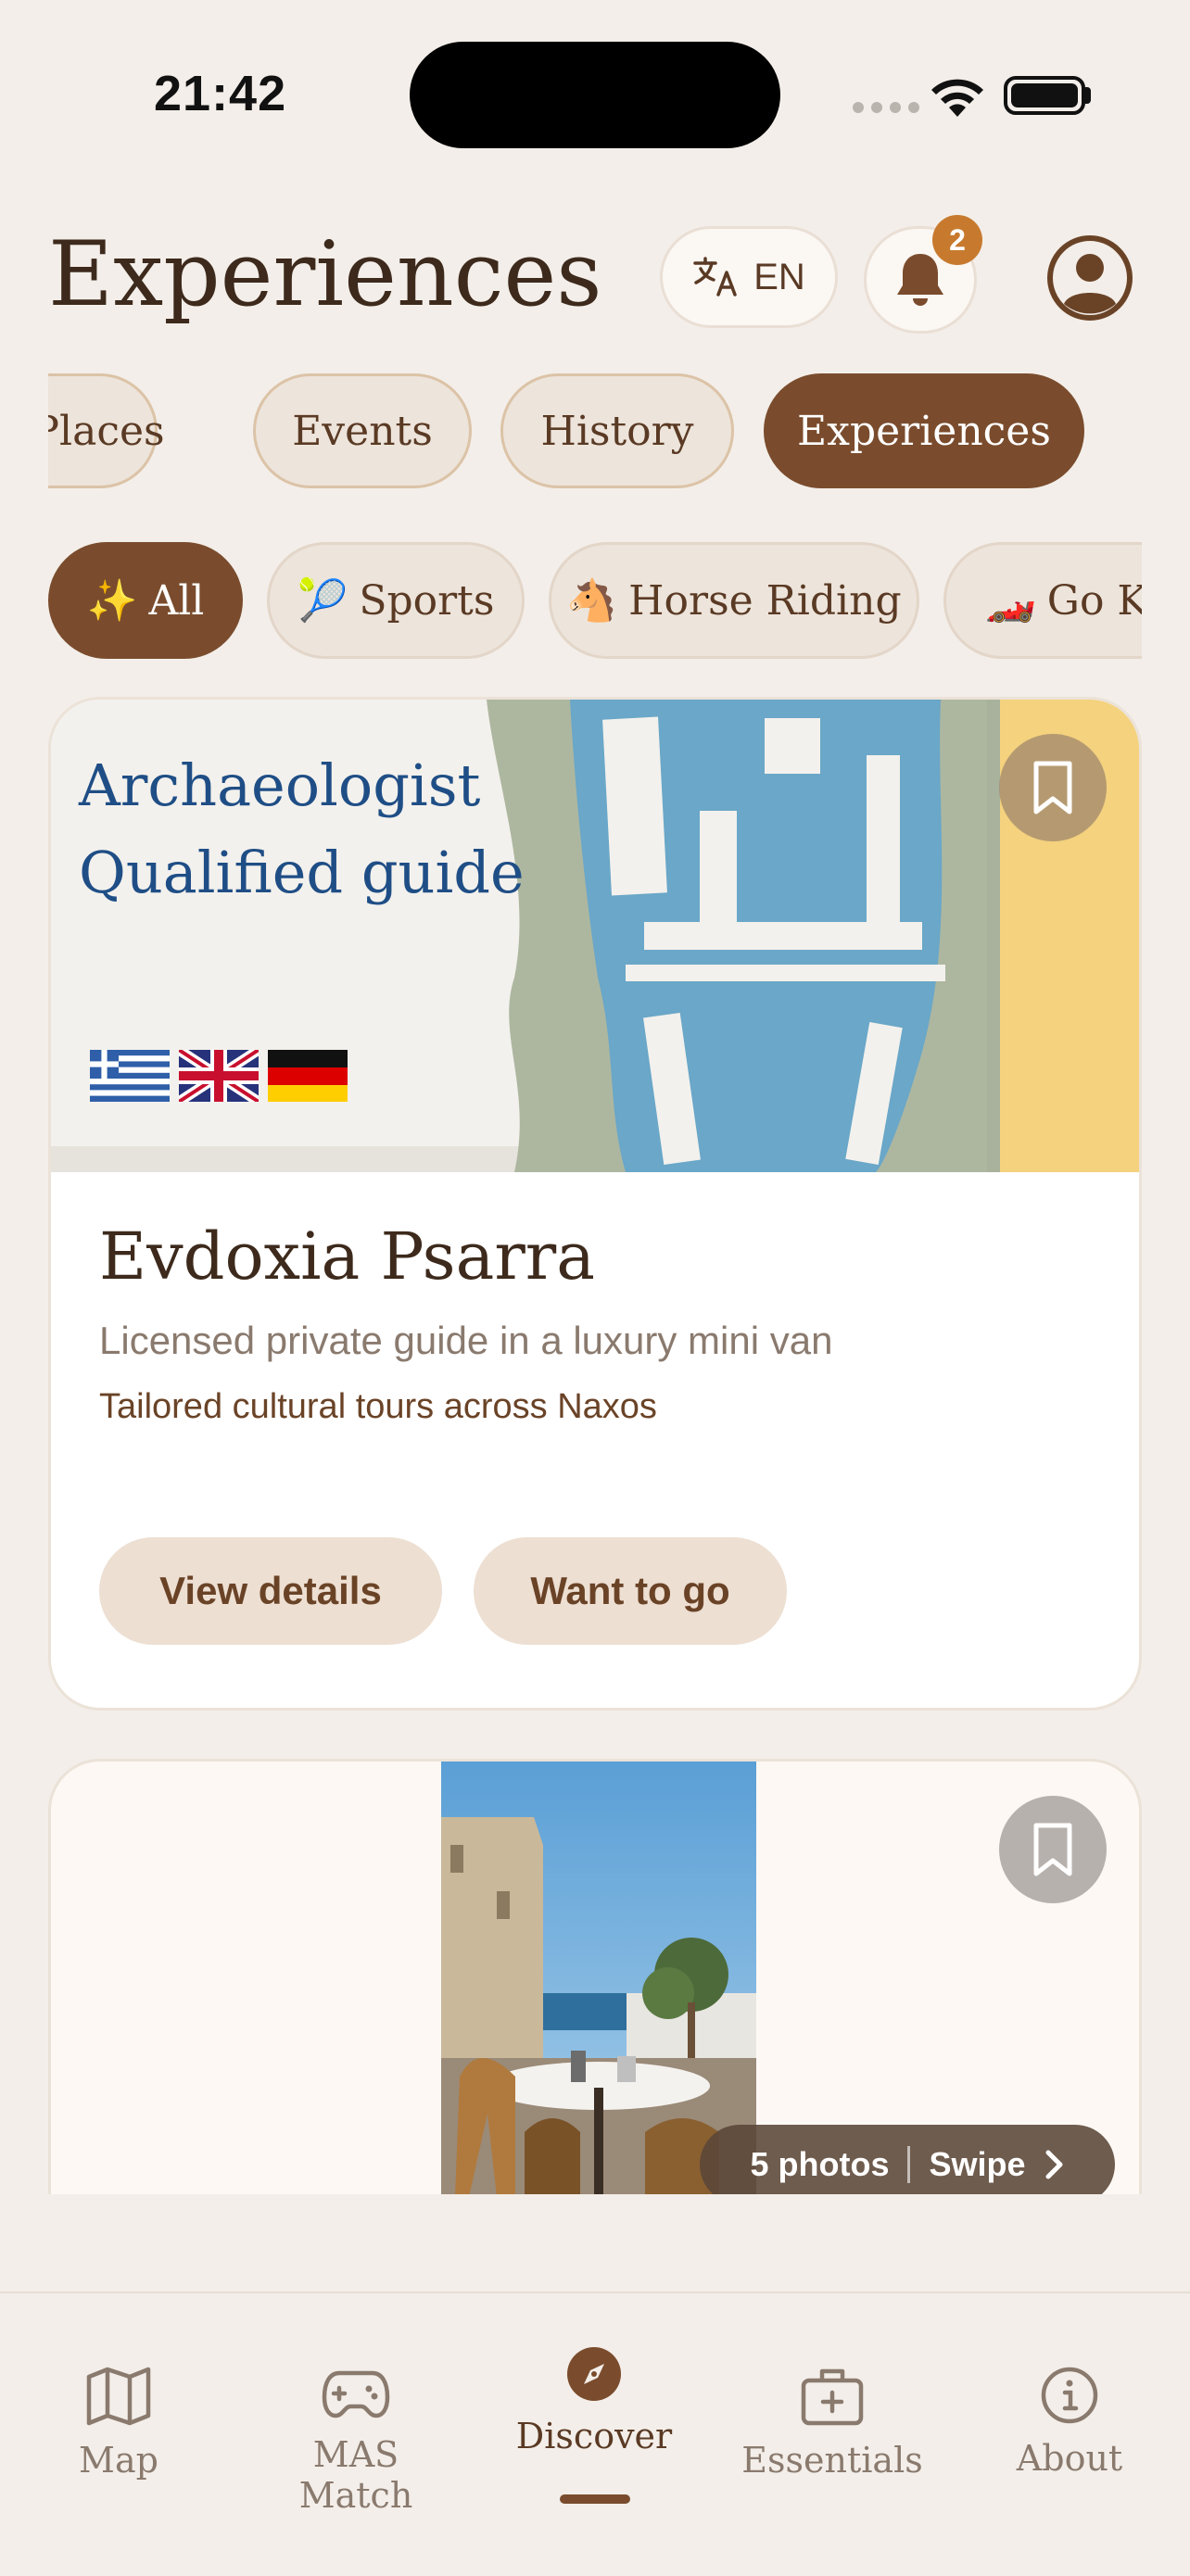  Describe the element at coordinates (977, 2164) in the screenshot. I see `swipe-label: Swipe` at that location.